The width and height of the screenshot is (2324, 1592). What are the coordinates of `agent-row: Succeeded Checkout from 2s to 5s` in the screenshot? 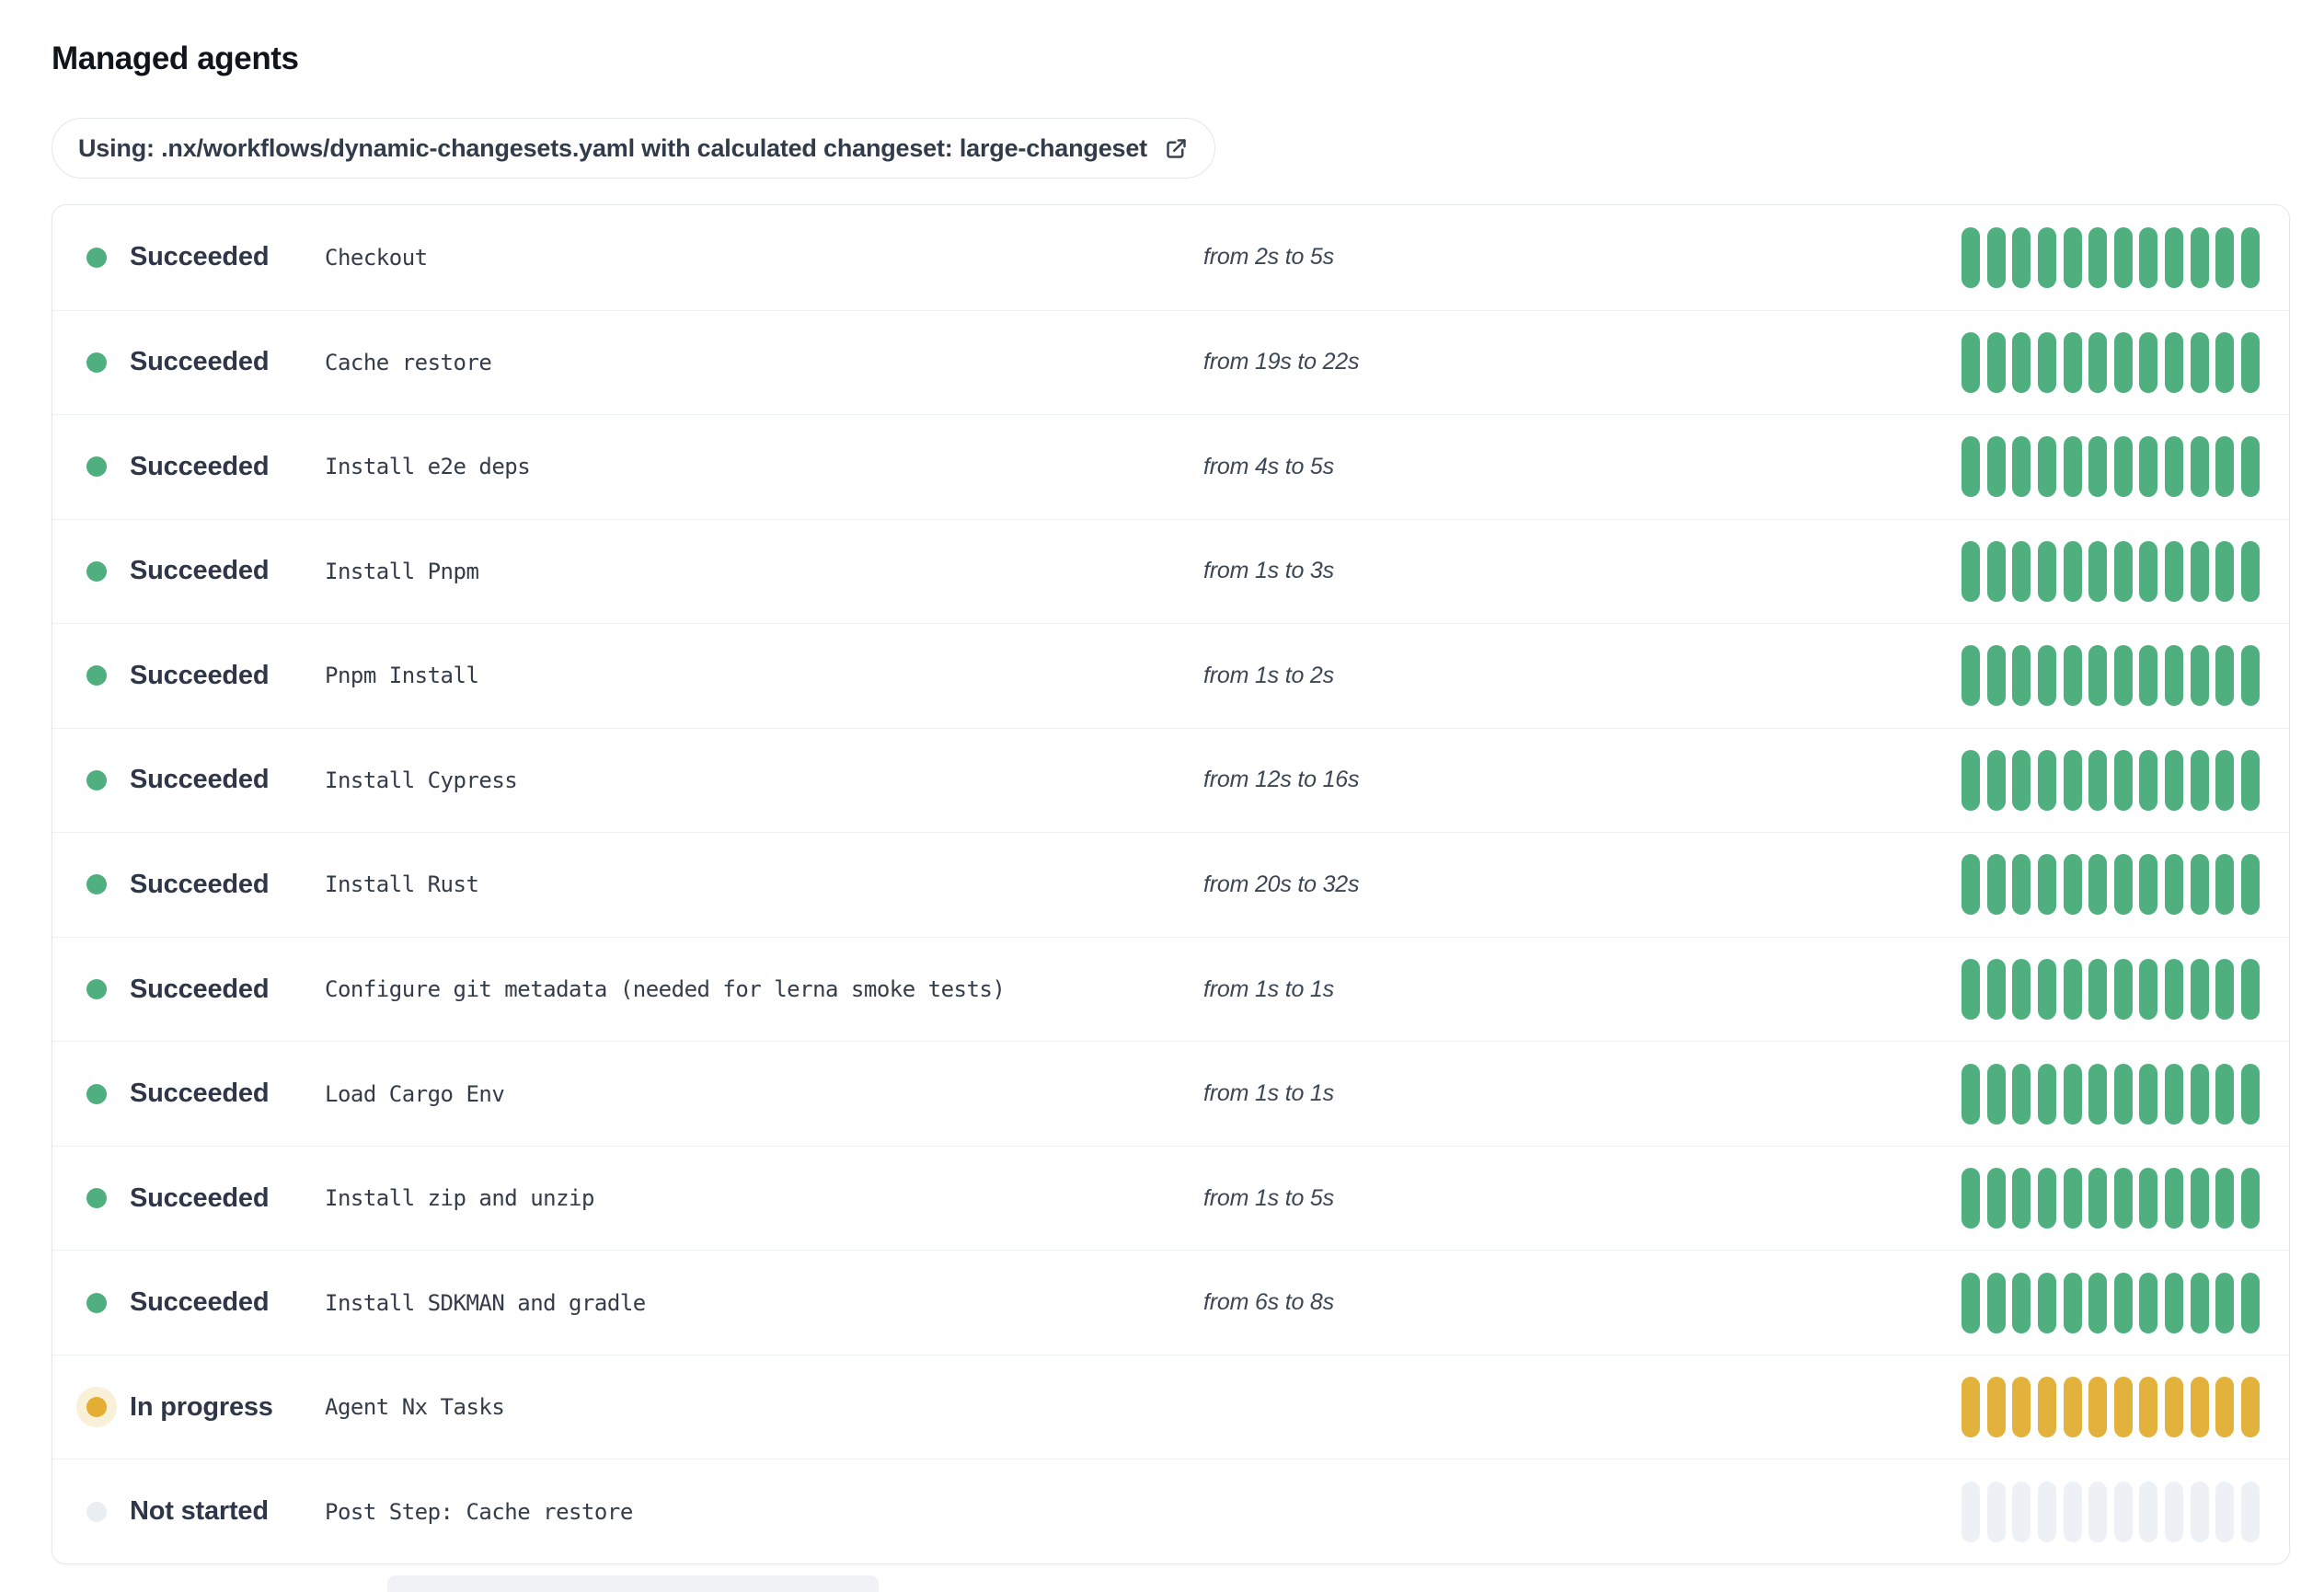 It's located at (1171, 257).